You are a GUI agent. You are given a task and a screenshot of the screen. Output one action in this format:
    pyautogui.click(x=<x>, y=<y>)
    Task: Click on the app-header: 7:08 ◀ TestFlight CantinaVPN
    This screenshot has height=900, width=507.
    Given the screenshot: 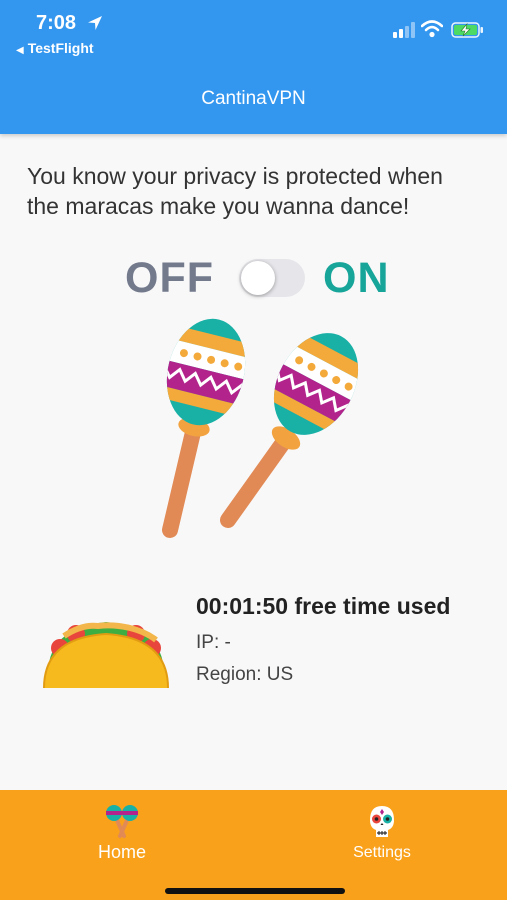 What is the action you would take?
    pyautogui.click(x=253, y=67)
    